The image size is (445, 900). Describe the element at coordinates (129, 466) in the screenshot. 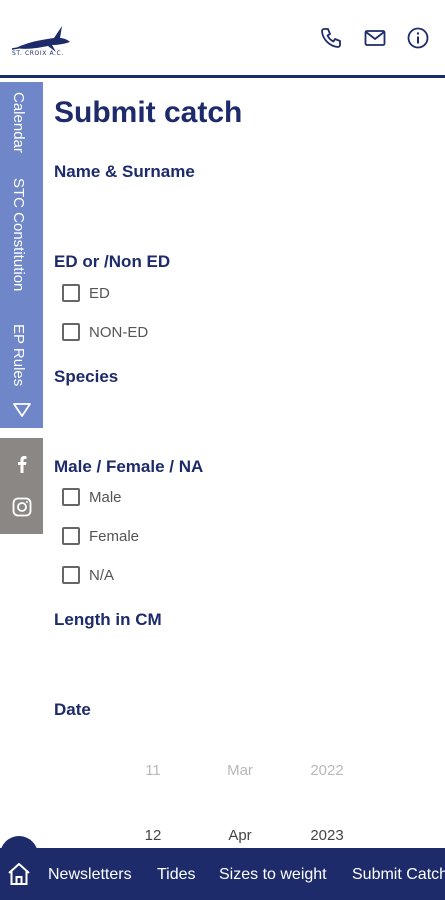

I see `gender-label: Male / Female / NA` at that location.